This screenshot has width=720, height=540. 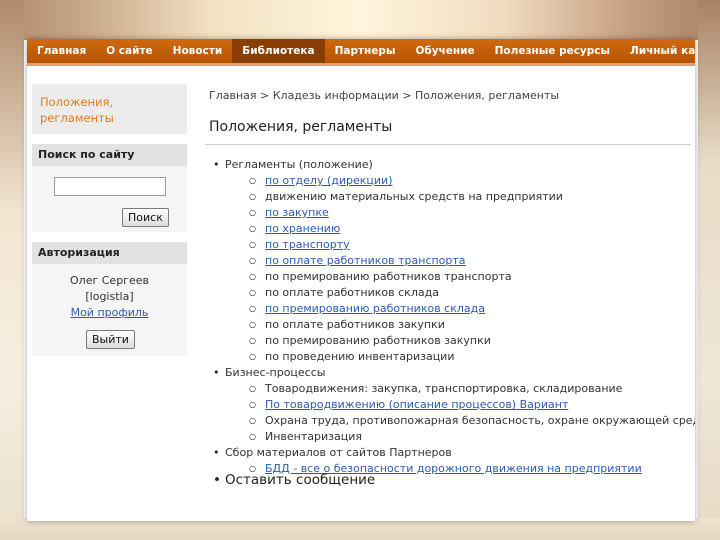 I want to click on doc-item: по премированию работников закупки, so click(x=378, y=340).